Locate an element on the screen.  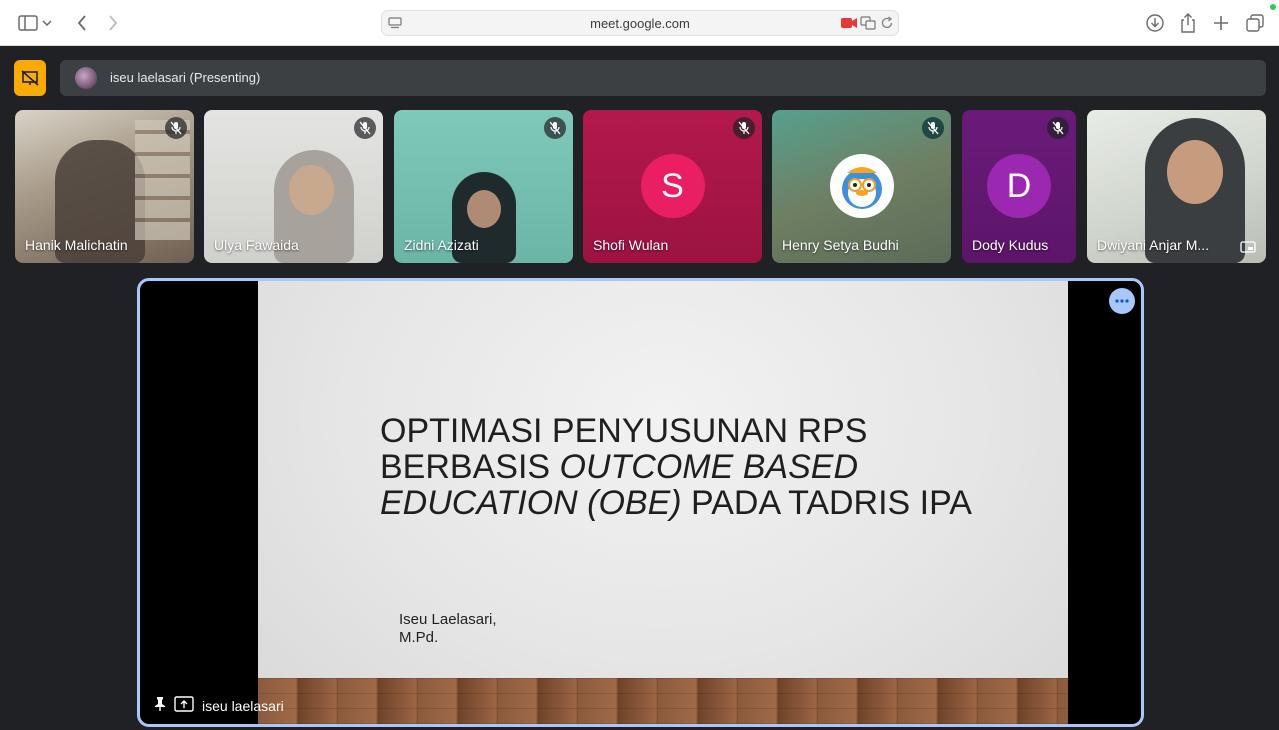
browser-toolbar: meet.google.com is located at coordinates (639, 23).